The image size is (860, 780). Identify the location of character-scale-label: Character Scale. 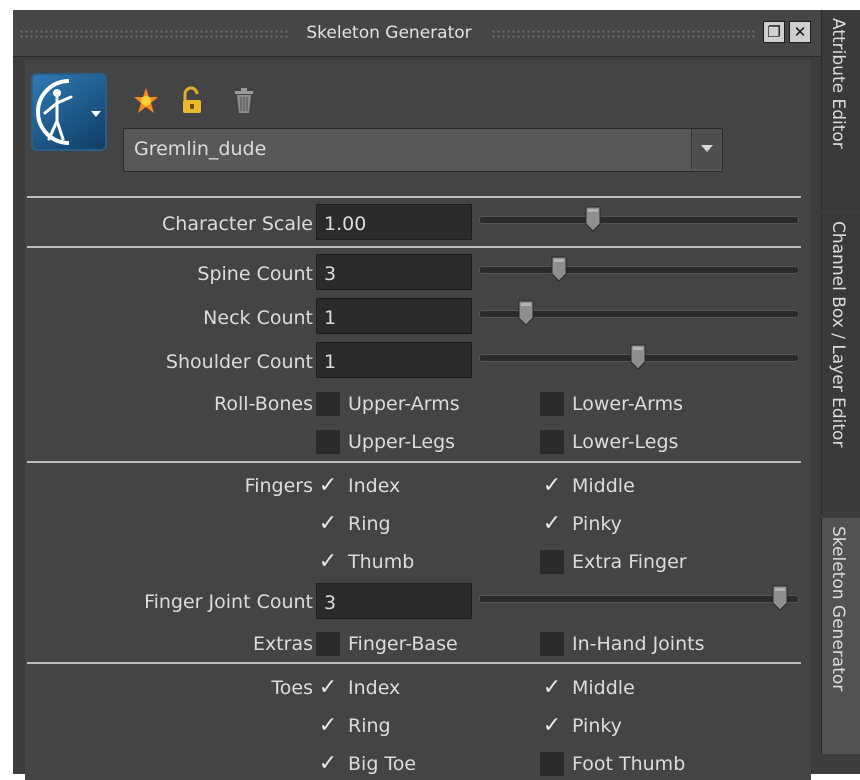
(237, 224).